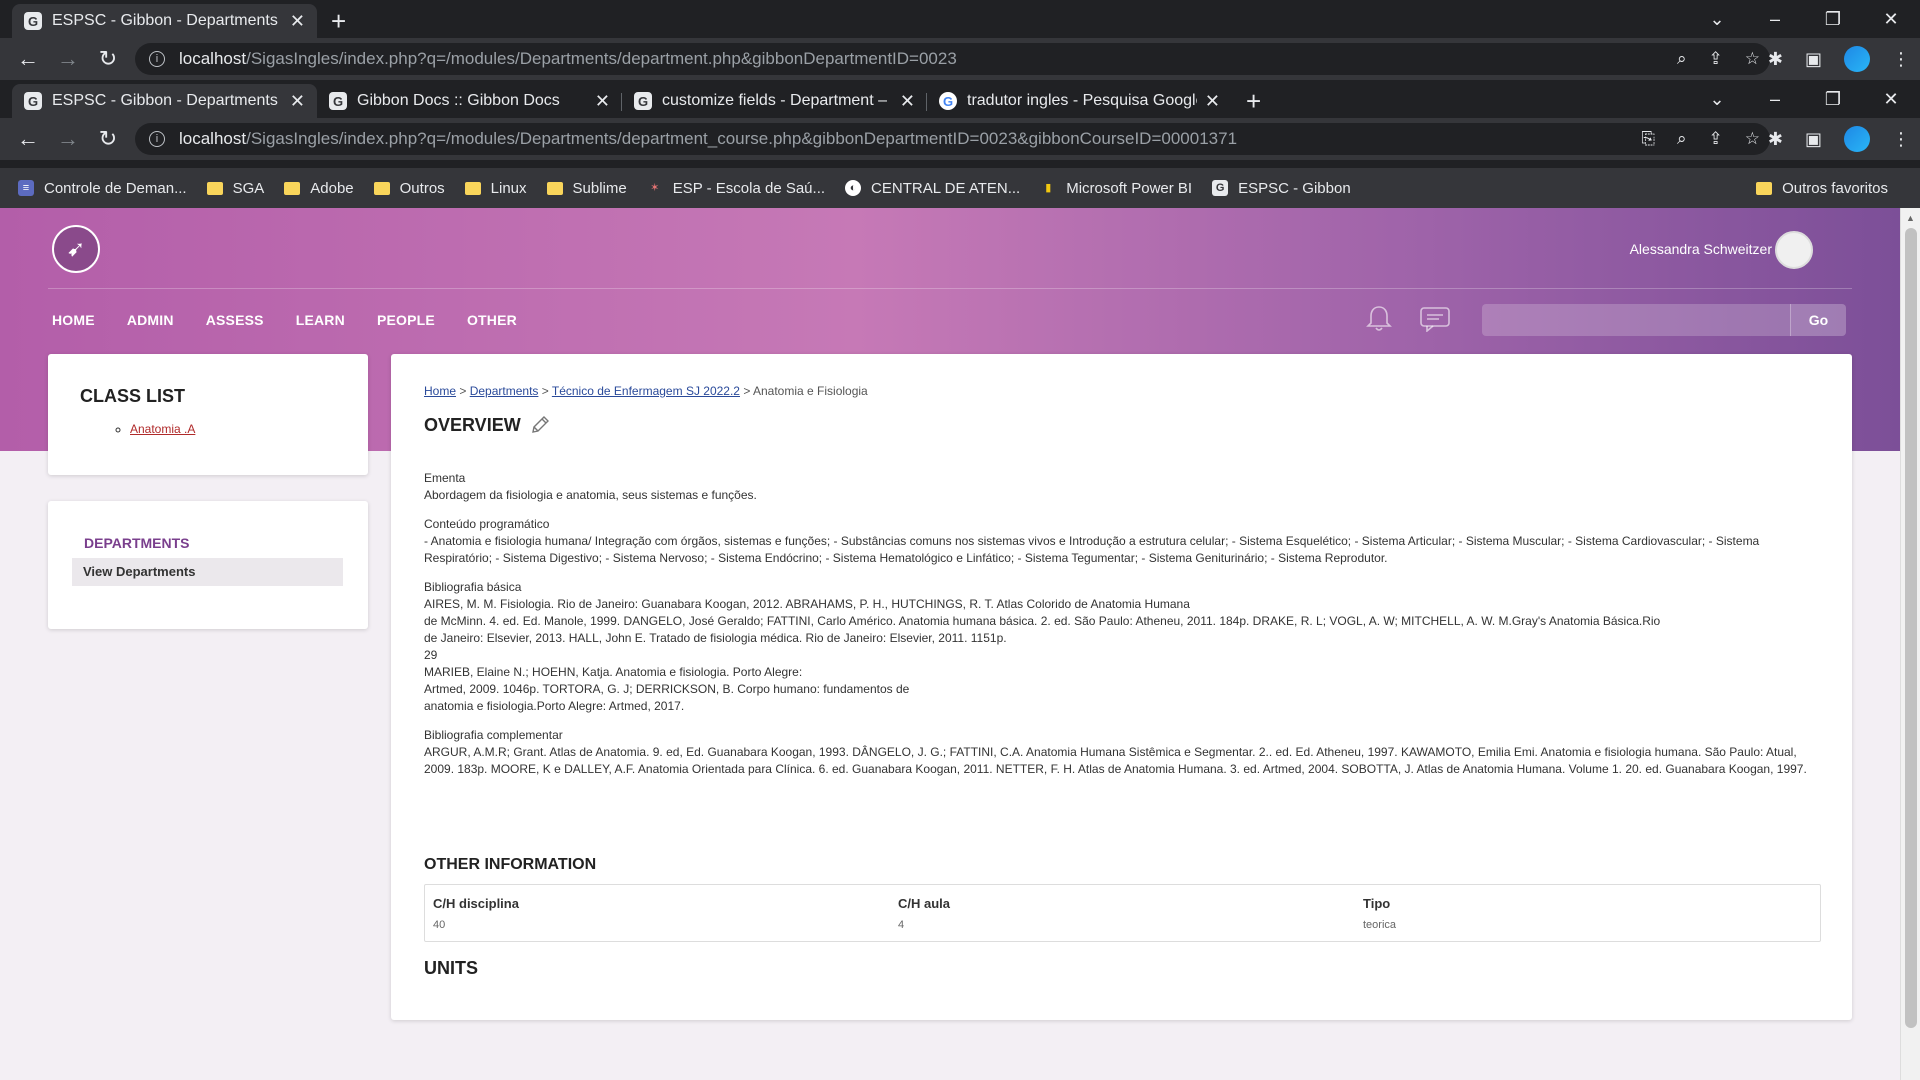  Describe the element at coordinates (208, 414) in the screenshot. I see `class-list-card: CLASS LIST Anatomia .A` at that location.